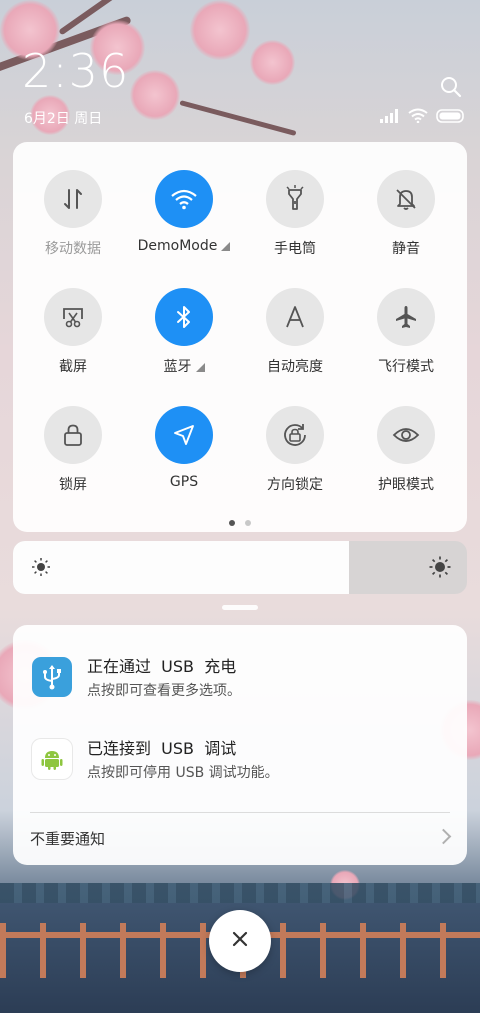  I want to click on tile-label: 飞行模式, so click(406, 367).